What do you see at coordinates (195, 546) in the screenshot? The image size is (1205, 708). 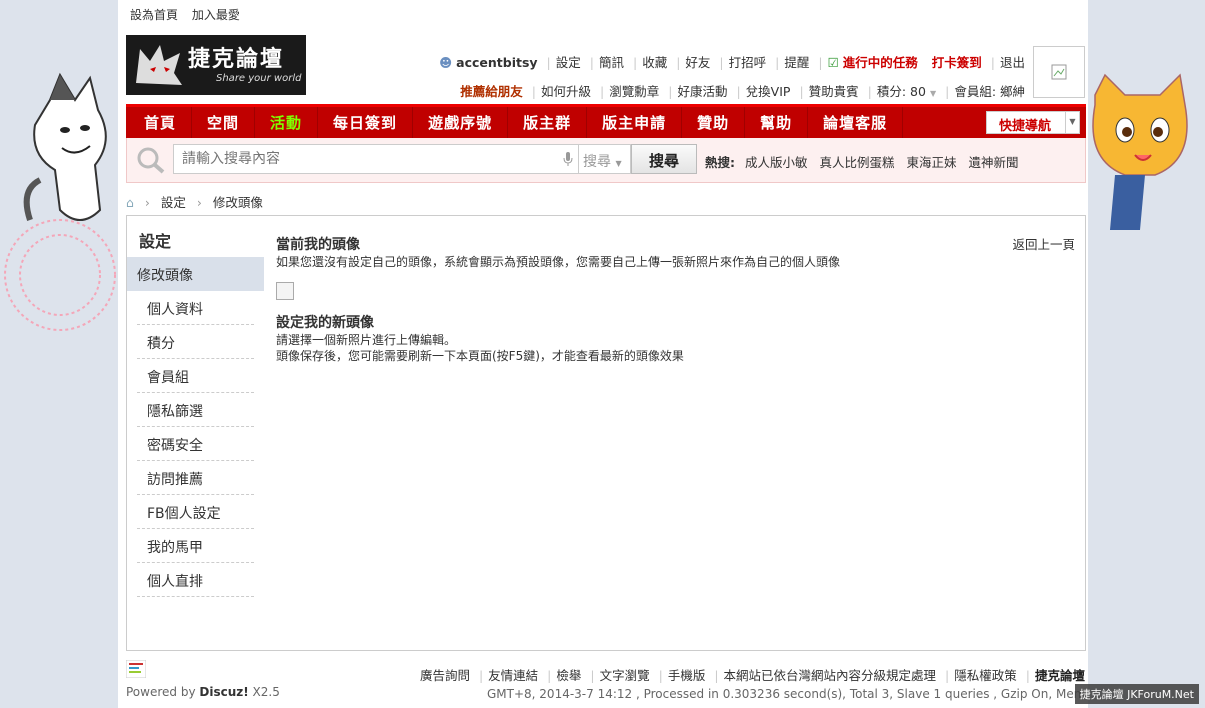 I see `sidebar-item-alt-accounts: 我的馬甲` at bounding box center [195, 546].